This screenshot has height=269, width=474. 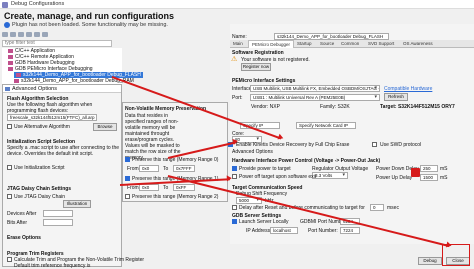 What do you see at coordinates (127, 178) in the screenshot?
I see `preserve-range1-checkbox` at bounding box center [127, 178].